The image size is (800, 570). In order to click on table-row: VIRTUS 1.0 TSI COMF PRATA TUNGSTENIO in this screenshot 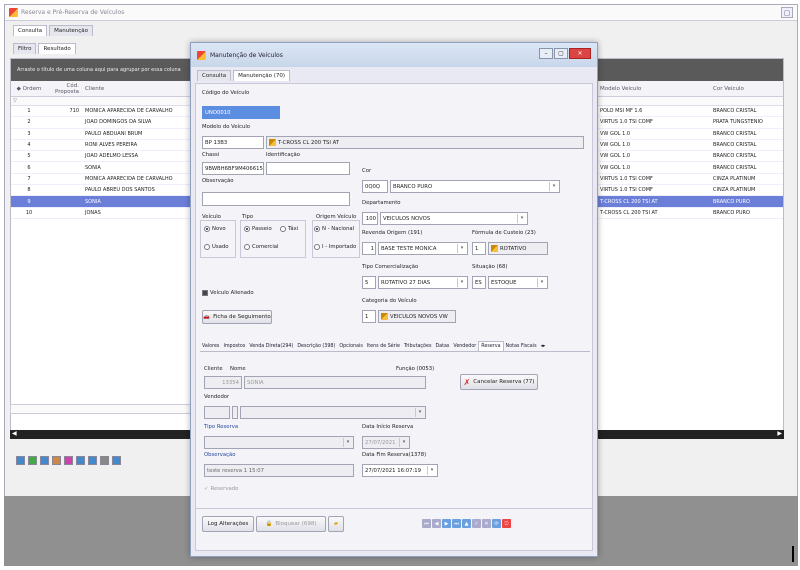, I will do `click(690, 123)`.